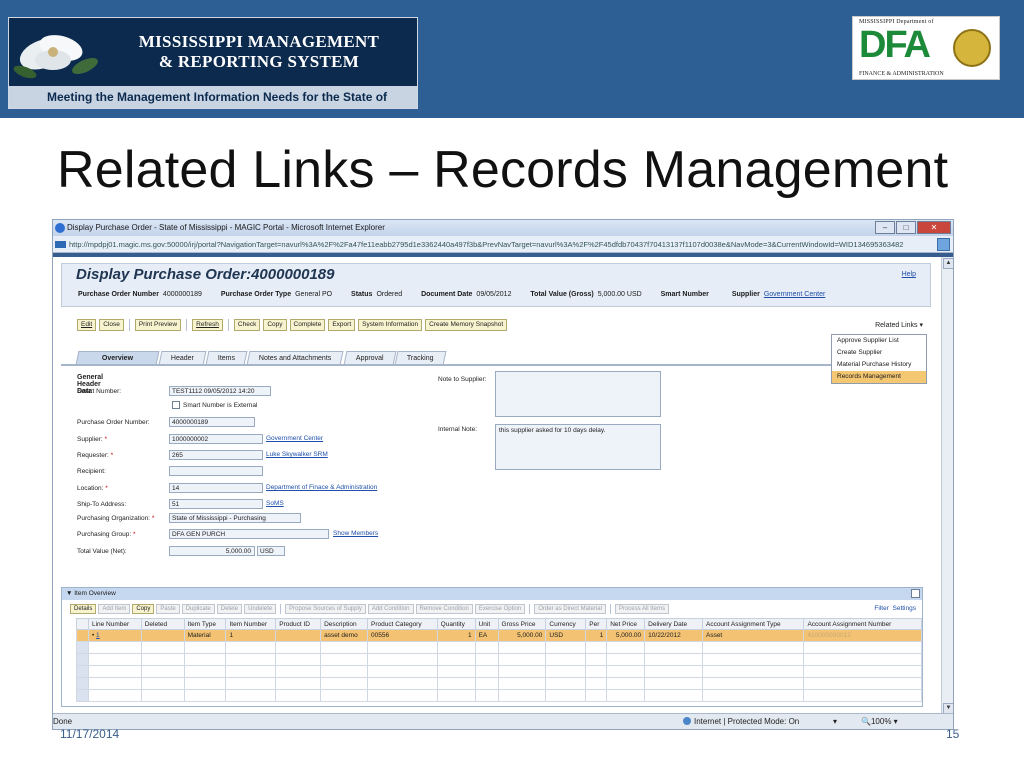 This screenshot has height=768, width=1024. I want to click on remove-condition-button: Remove Condition, so click(444, 609).